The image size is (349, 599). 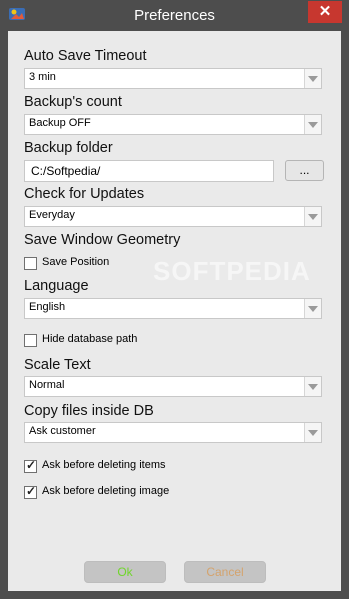 I want to click on language-label: Language, so click(x=56, y=286).